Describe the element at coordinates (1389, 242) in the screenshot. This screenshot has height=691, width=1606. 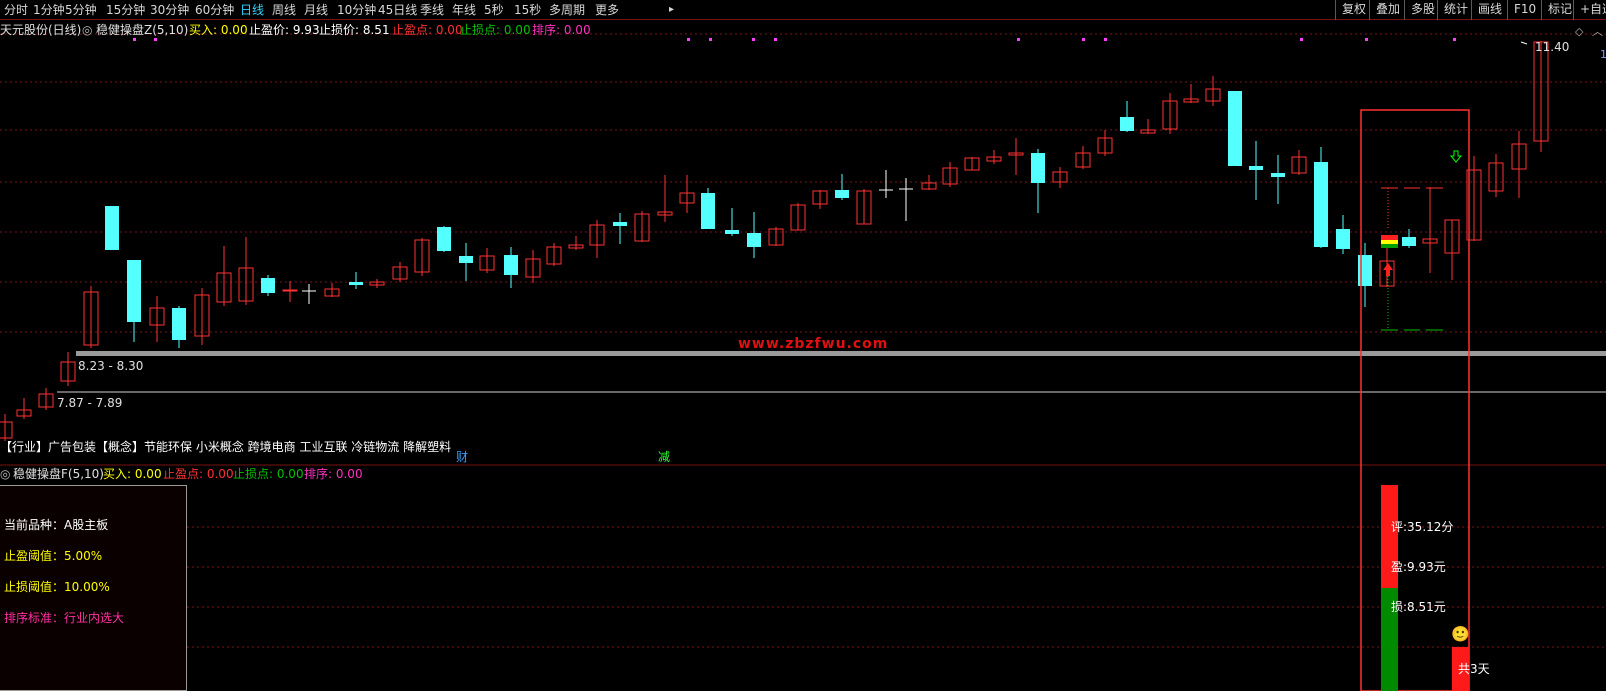
I see `buy-signal-mid` at that location.